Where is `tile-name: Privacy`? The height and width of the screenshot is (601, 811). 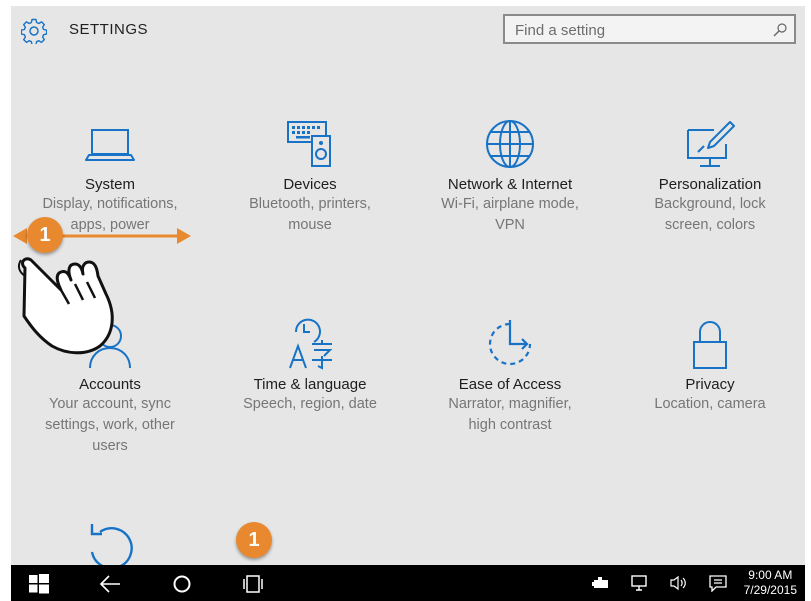 tile-name: Privacy is located at coordinates (710, 384).